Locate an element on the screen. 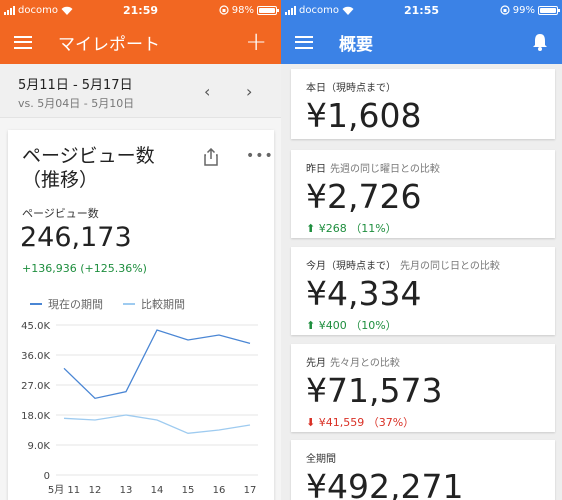 This screenshot has height=500, width=562. status-bar: docomo 21:59 98% is located at coordinates (140, 10).